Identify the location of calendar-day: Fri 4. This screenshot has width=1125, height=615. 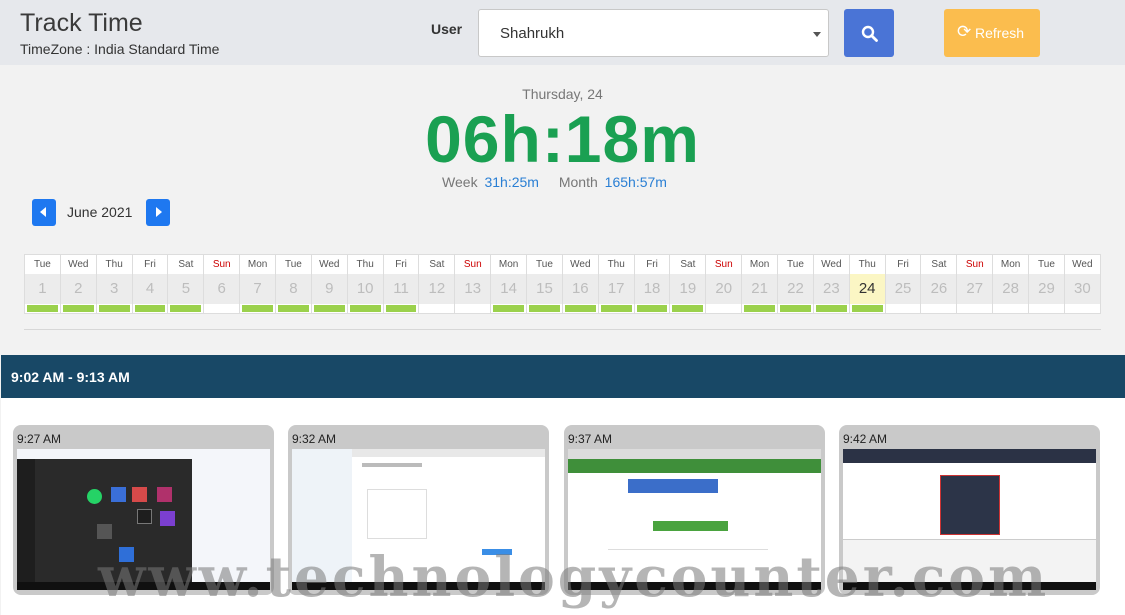
(150, 284).